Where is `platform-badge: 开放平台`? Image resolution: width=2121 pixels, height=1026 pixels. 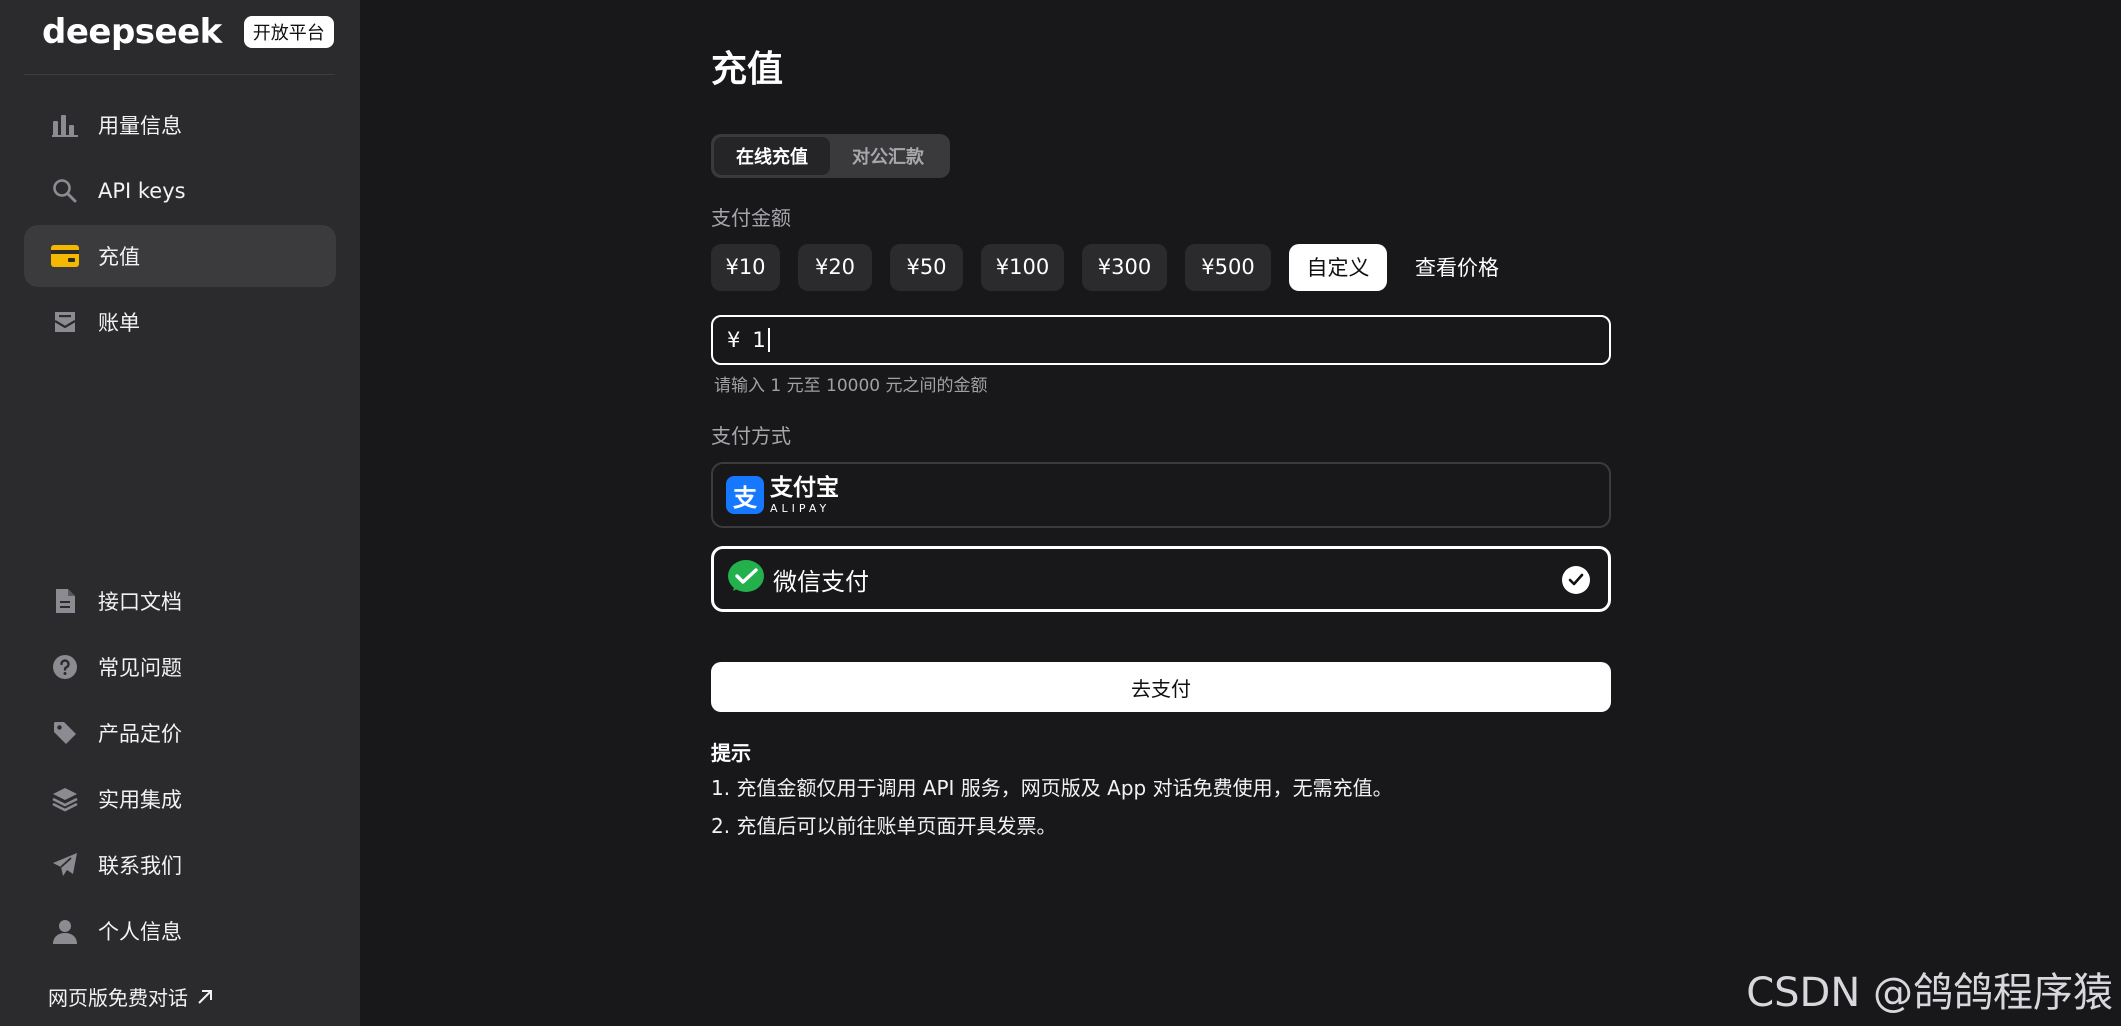 platform-badge: 开放平台 is located at coordinates (288, 32).